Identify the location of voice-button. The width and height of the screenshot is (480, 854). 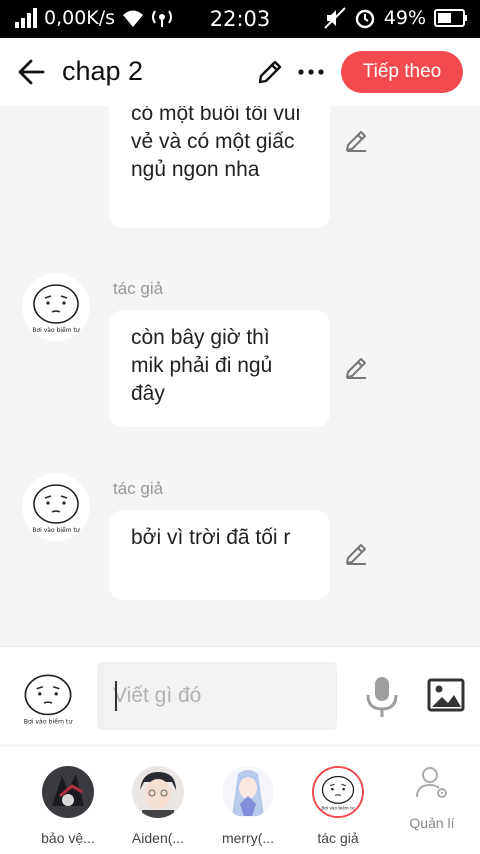
(382, 697).